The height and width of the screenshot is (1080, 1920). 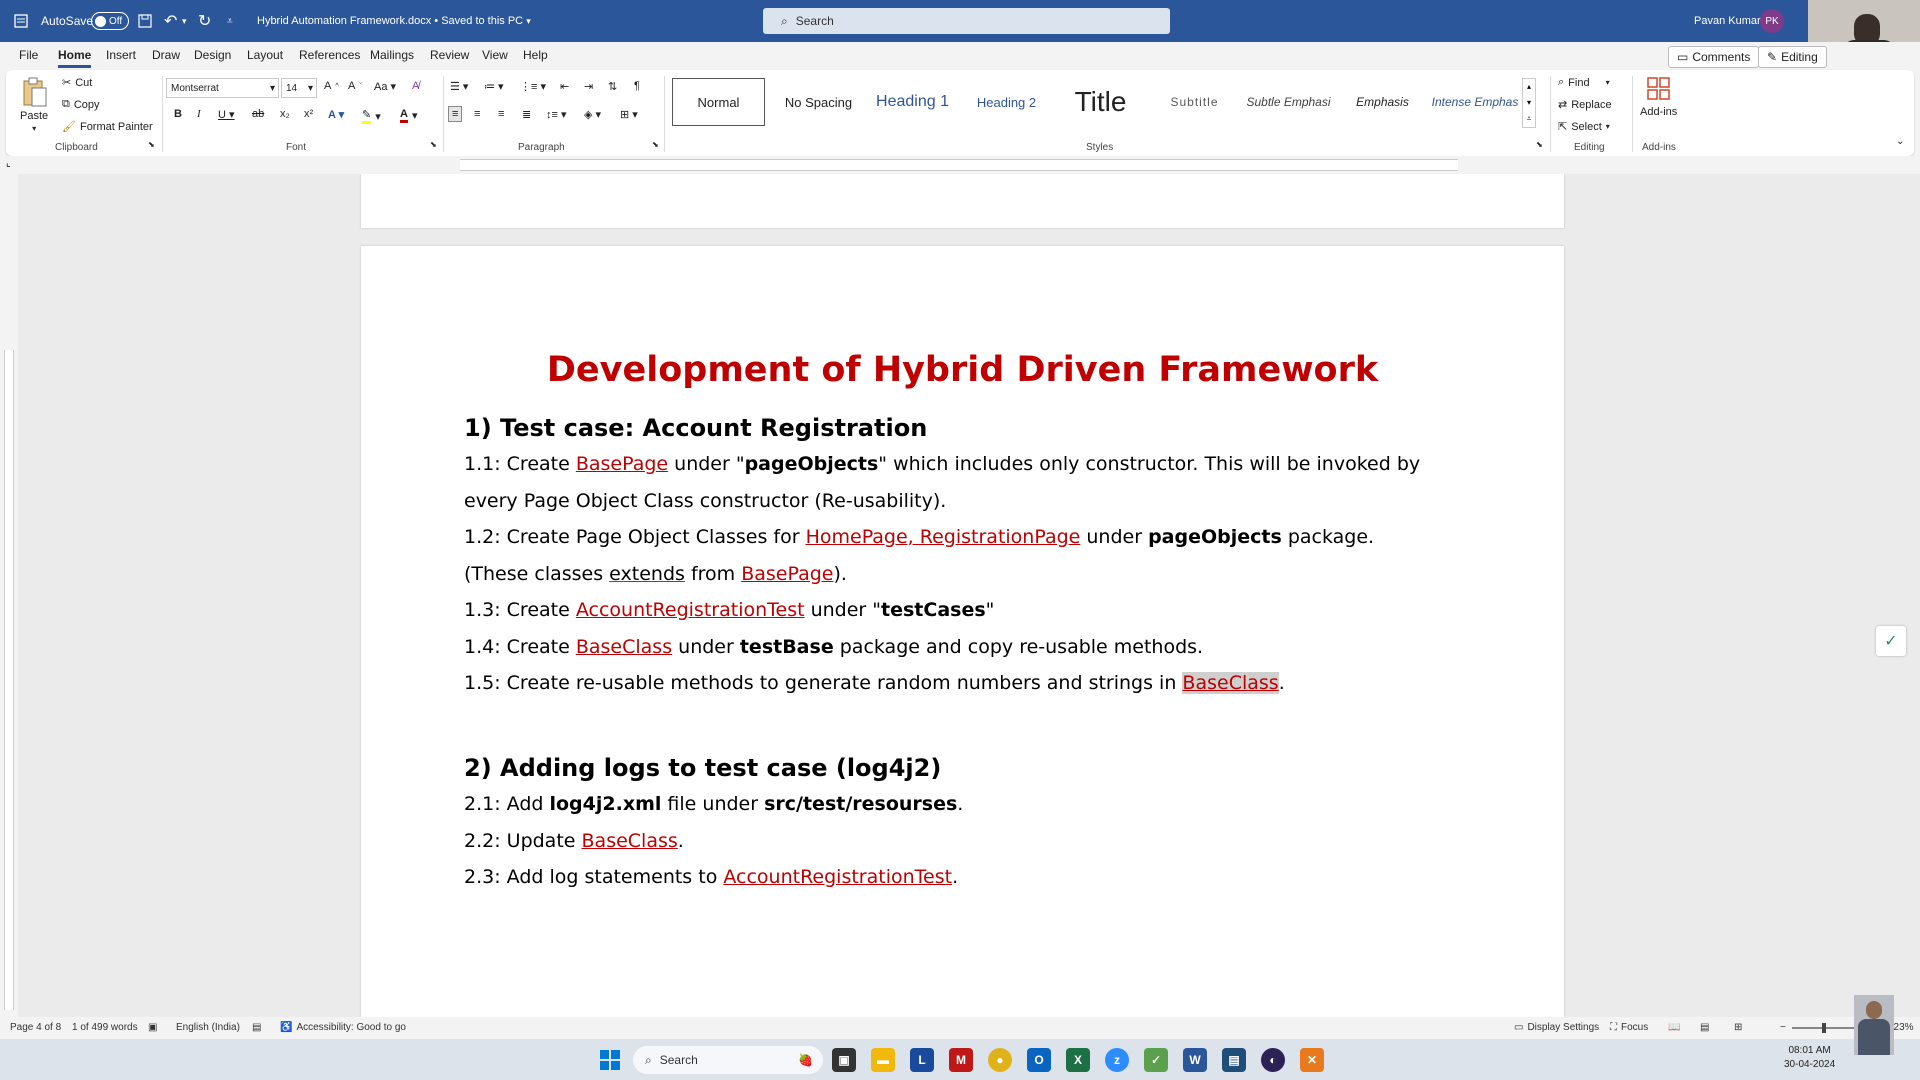 What do you see at coordinates (535, 55) in the screenshot?
I see `tab-help: Help` at bounding box center [535, 55].